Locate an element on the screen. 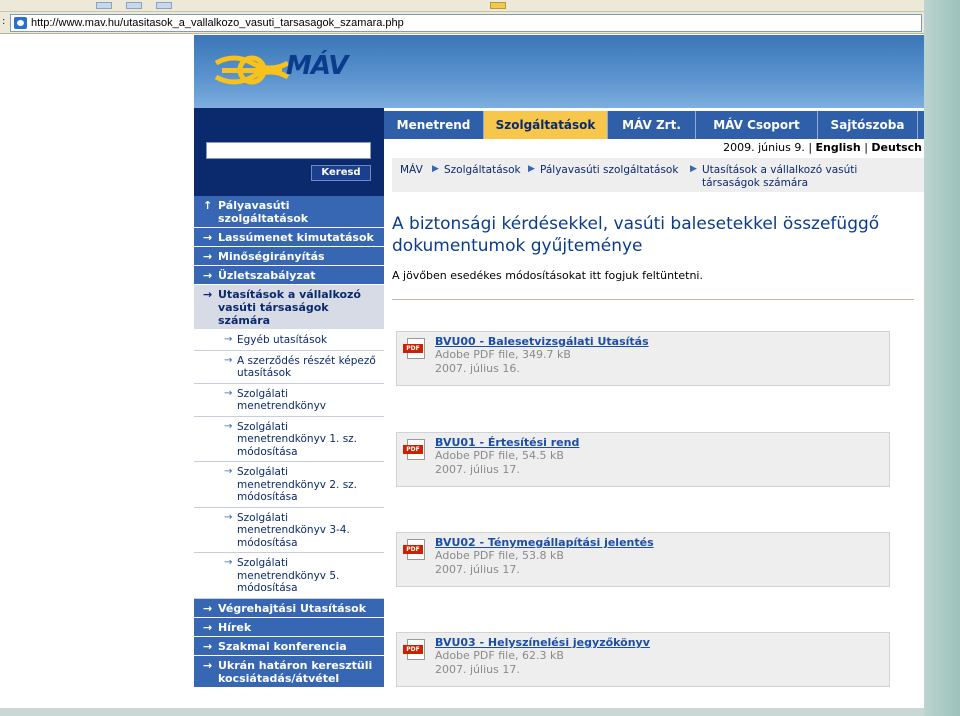  mav-logo: MÁV is located at coordinates (289, 71).